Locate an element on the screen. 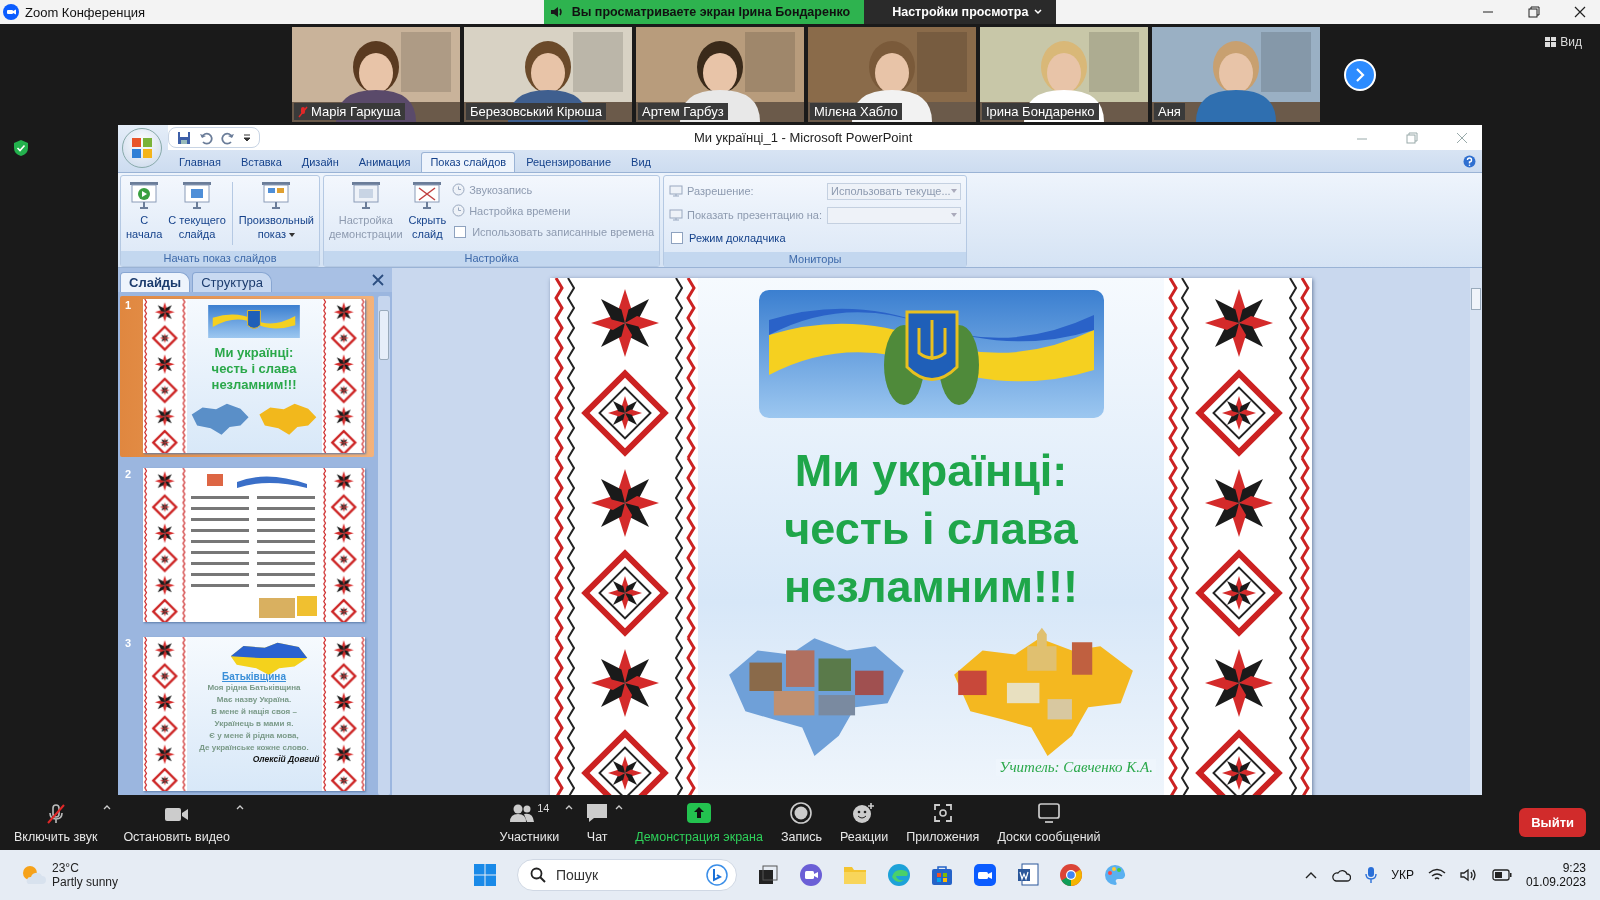 The width and height of the screenshot is (1600, 900). dropdown-label: Показать презентацию на: is located at coordinates (747, 215).